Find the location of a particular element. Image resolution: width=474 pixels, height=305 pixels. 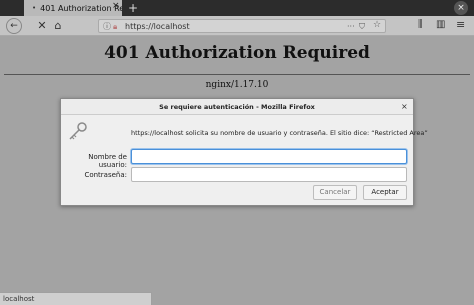

tab-title: 401 Authorization Requi is located at coordinates (81, 8).